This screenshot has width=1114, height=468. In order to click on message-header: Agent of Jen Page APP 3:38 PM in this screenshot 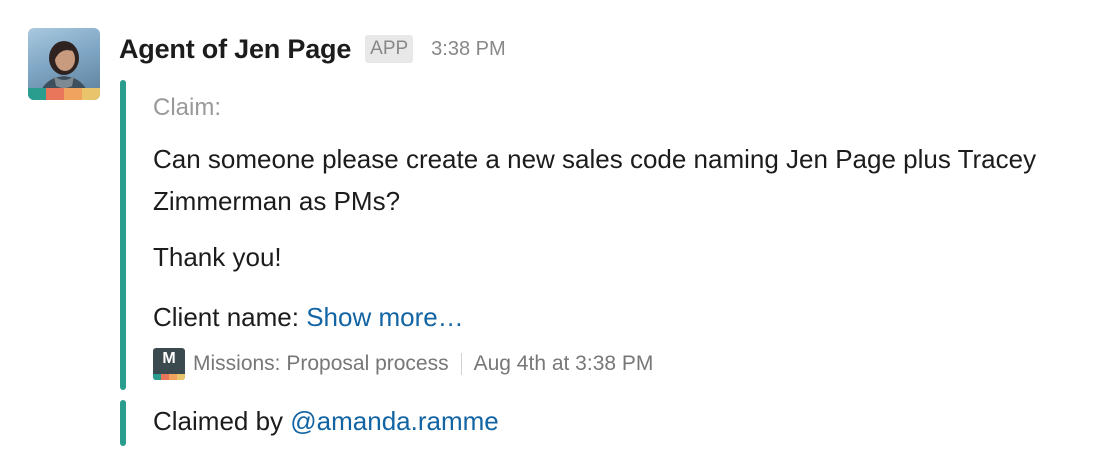, I will do `click(312, 49)`.